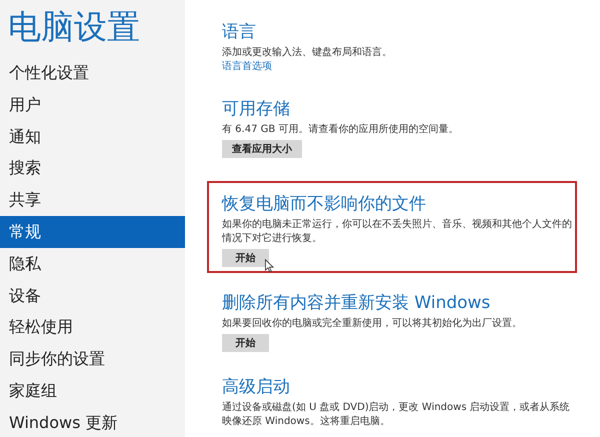 The image size is (600, 437). What do you see at coordinates (92, 421) in the screenshot?
I see `sidebar-item: Windows 更新` at bounding box center [92, 421].